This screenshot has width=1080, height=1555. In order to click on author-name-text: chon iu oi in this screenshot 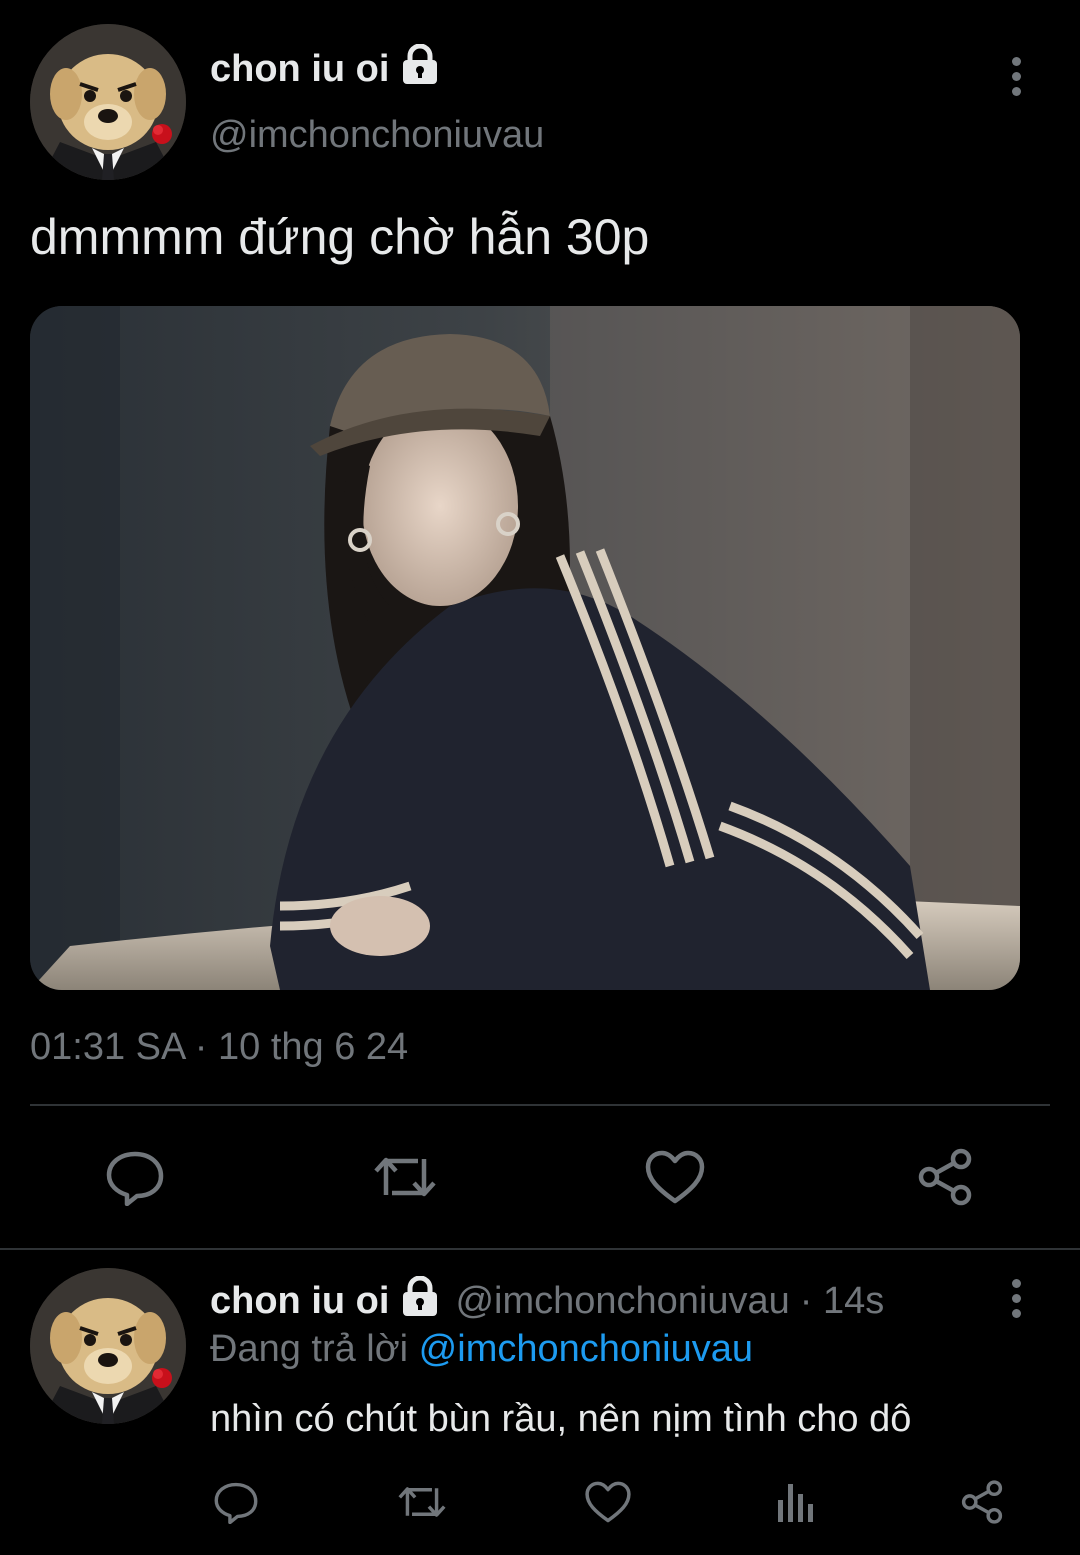, I will do `click(300, 68)`.